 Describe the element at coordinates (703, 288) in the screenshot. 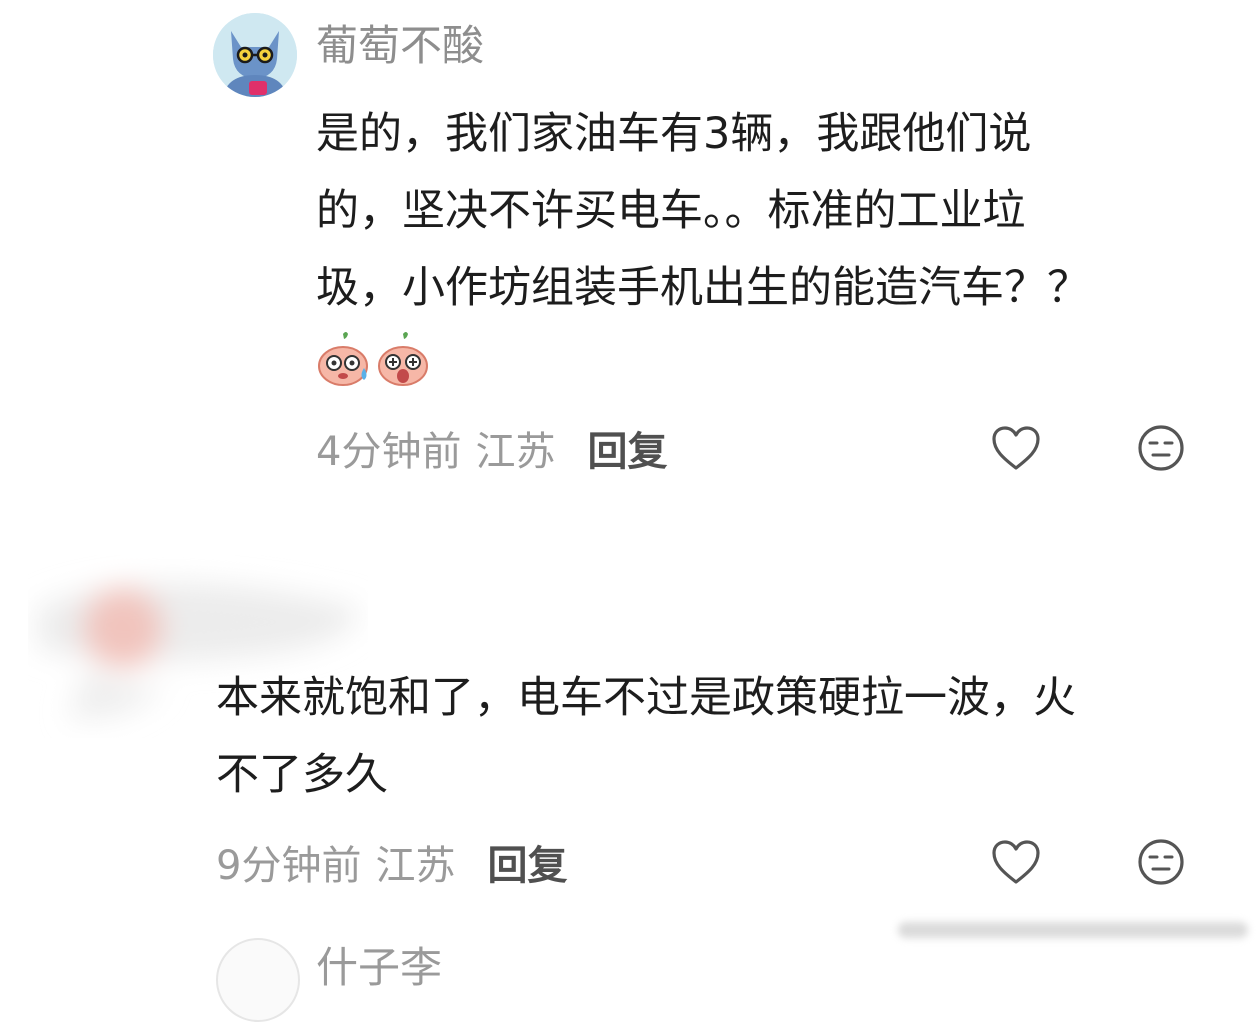

I see `comment-line: 圾，小作坊组装手机出生的能造汽车？？` at that location.